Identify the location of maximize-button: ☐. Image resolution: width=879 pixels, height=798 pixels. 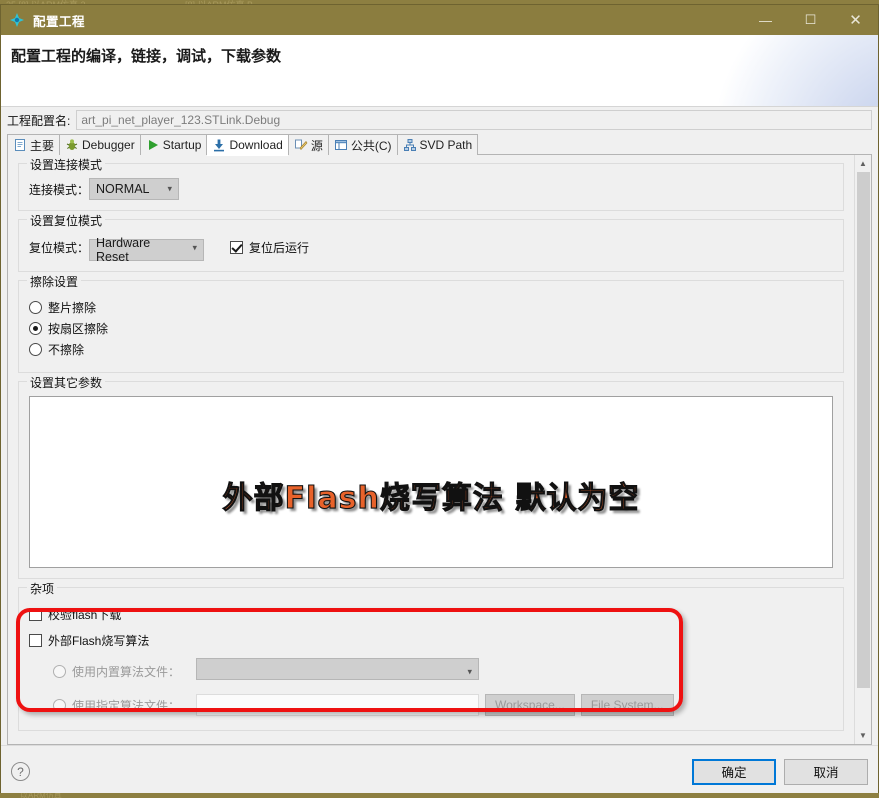
(810, 20).